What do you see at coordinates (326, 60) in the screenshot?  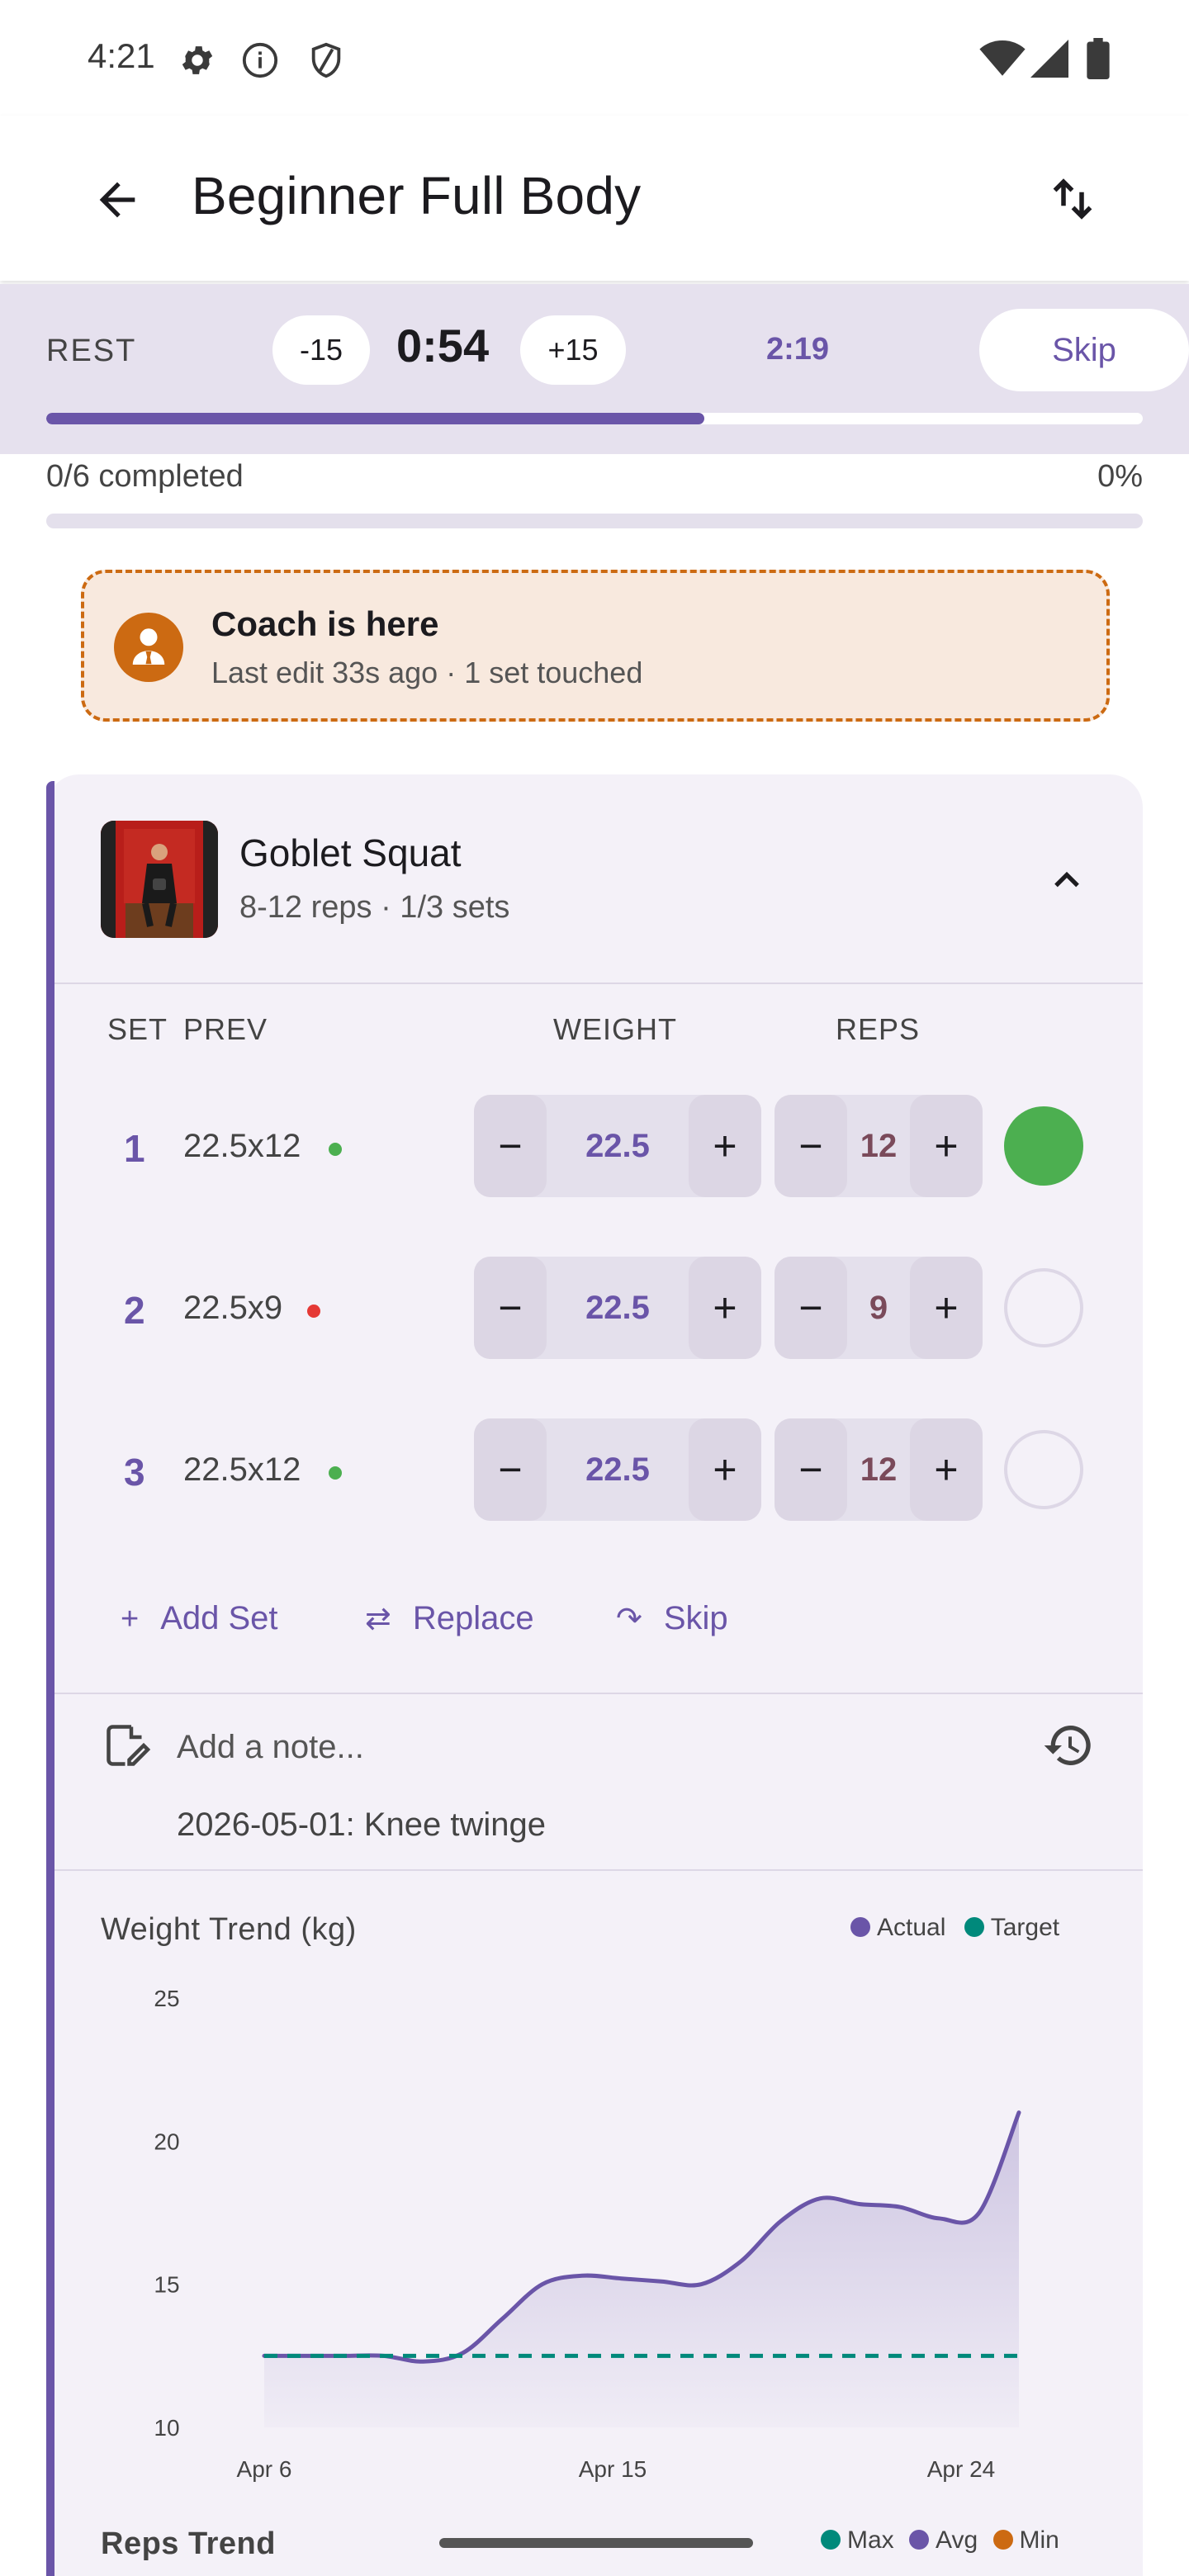 I see `shield-icon` at bounding box center [326, 60].